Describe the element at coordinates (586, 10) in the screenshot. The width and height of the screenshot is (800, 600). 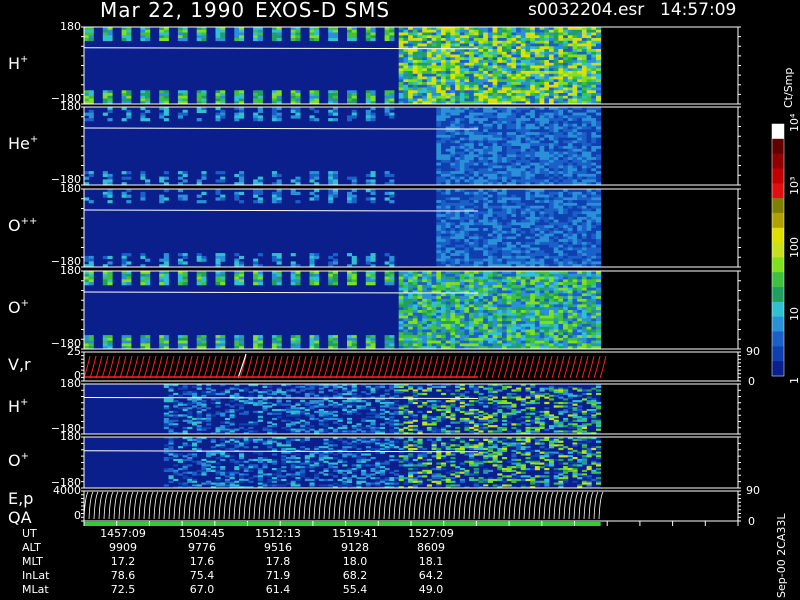
I see `header-file: s0032204.esr` at that location.